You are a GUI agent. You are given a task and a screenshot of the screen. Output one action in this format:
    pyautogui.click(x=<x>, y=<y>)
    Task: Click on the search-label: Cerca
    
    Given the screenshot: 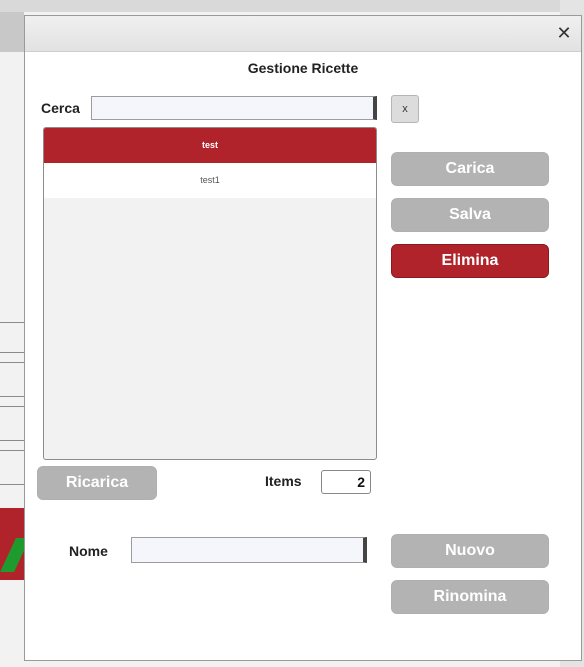 What is the action you would take?
    pyautogui.click(x=60, y=108)
    